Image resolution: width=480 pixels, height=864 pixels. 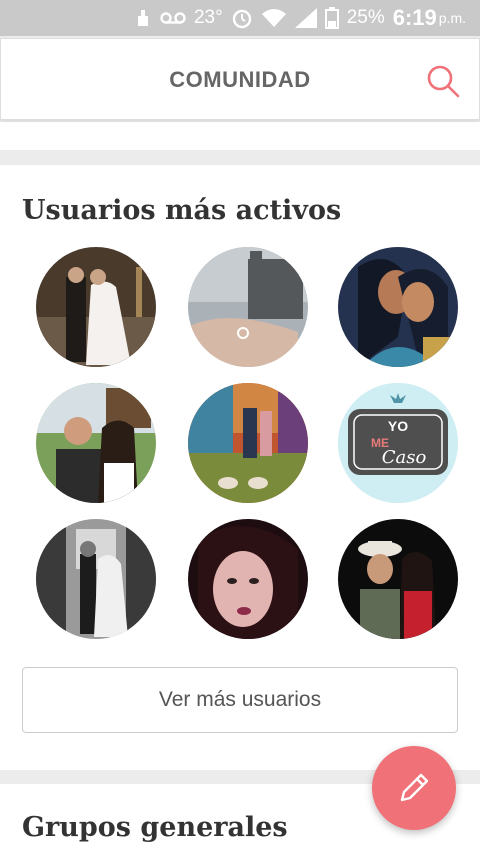 I want to click on battery-icon, so click(x=331, y=18).